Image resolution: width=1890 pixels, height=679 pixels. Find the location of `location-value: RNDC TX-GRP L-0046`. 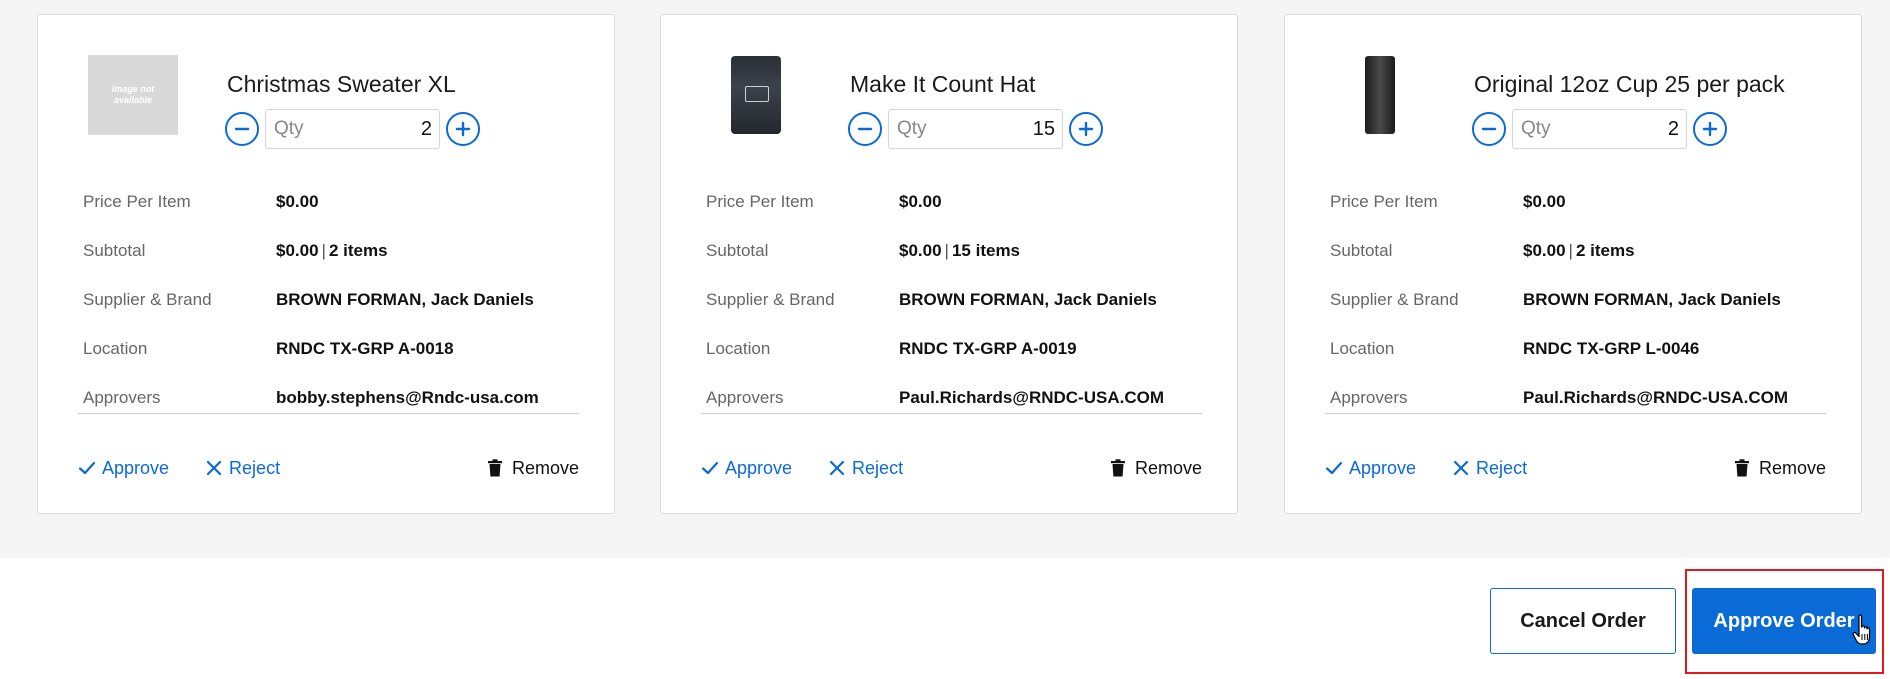

location-value: RNDC TX-GRP L-0046 is located at coordinates (1611, 348).